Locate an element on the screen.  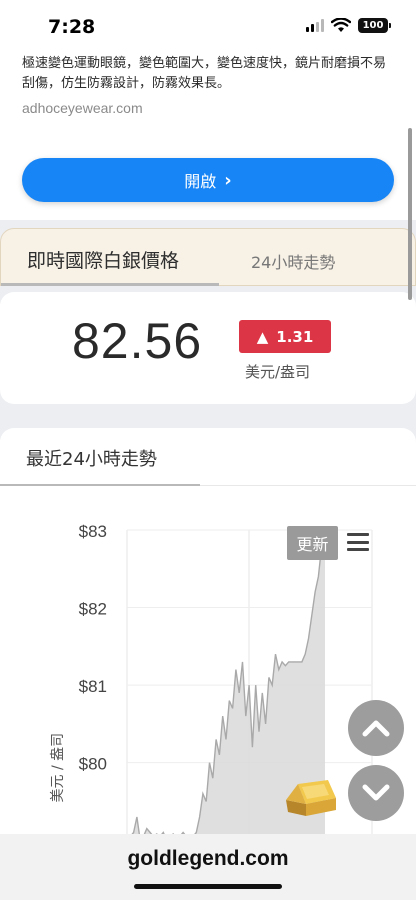
scroll-down-button is located at coordinates (376, 793).